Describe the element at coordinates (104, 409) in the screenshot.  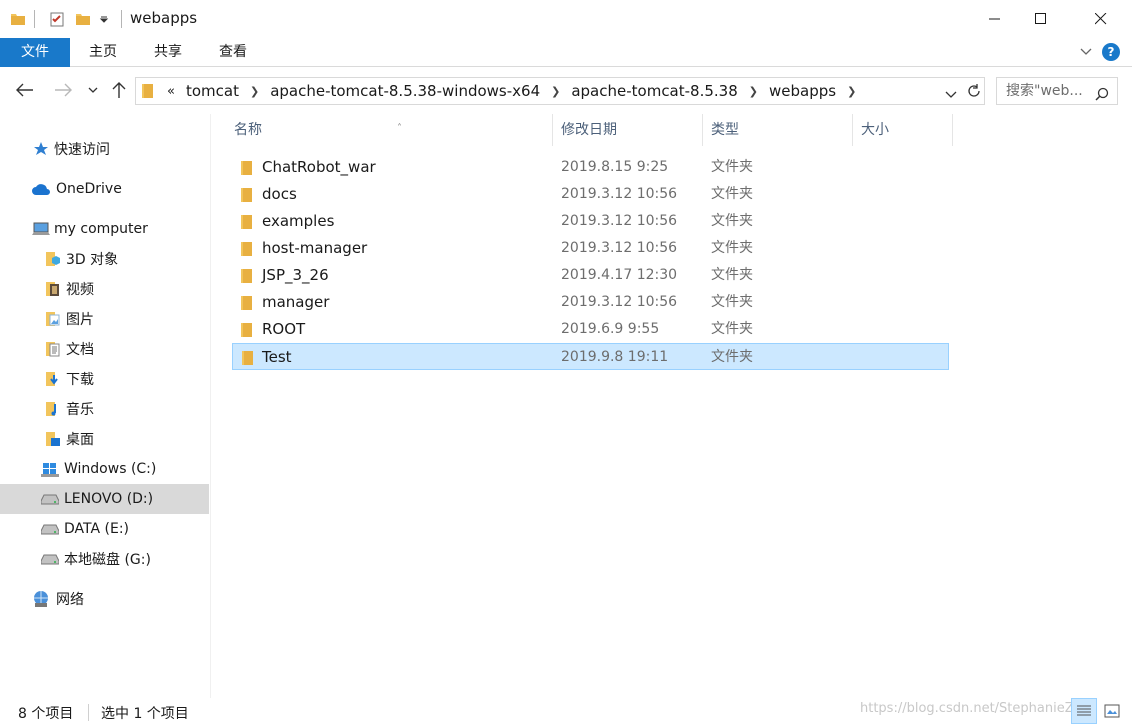
I see `sidebar-item-music: 音乐` at that location.